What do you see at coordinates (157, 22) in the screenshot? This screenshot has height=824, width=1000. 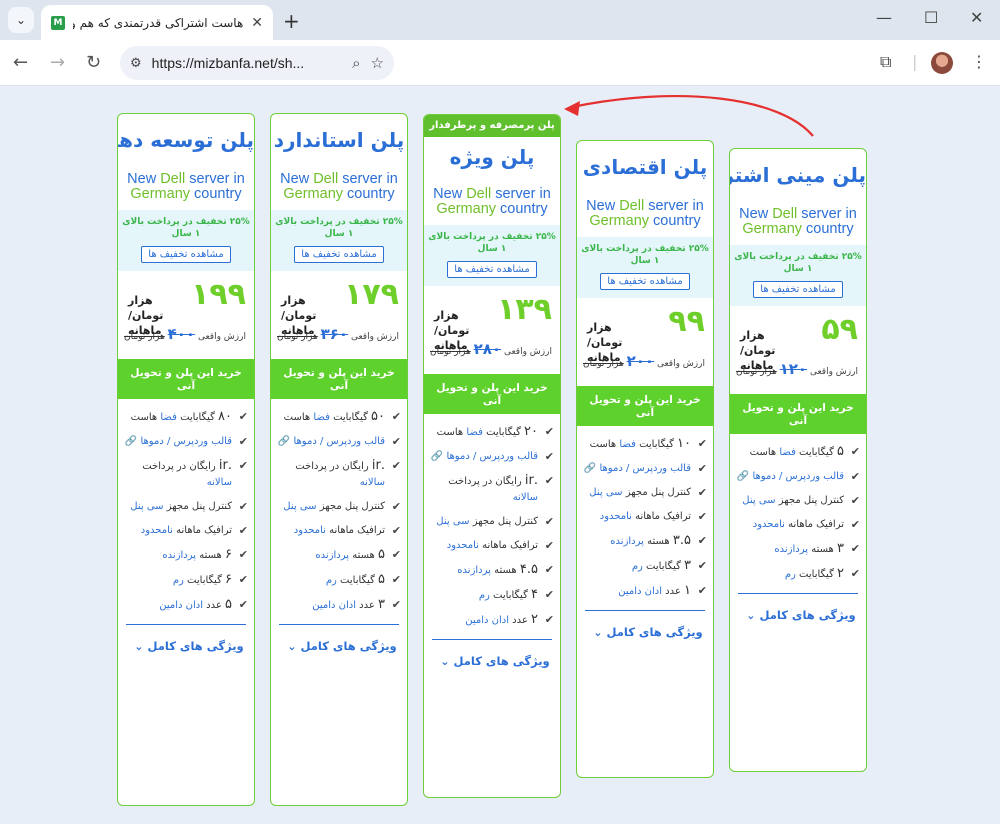 I see `tab-active: M هاست اشتراکی قدرتمندی که هم و ✕` at bounding box center [157, 22].